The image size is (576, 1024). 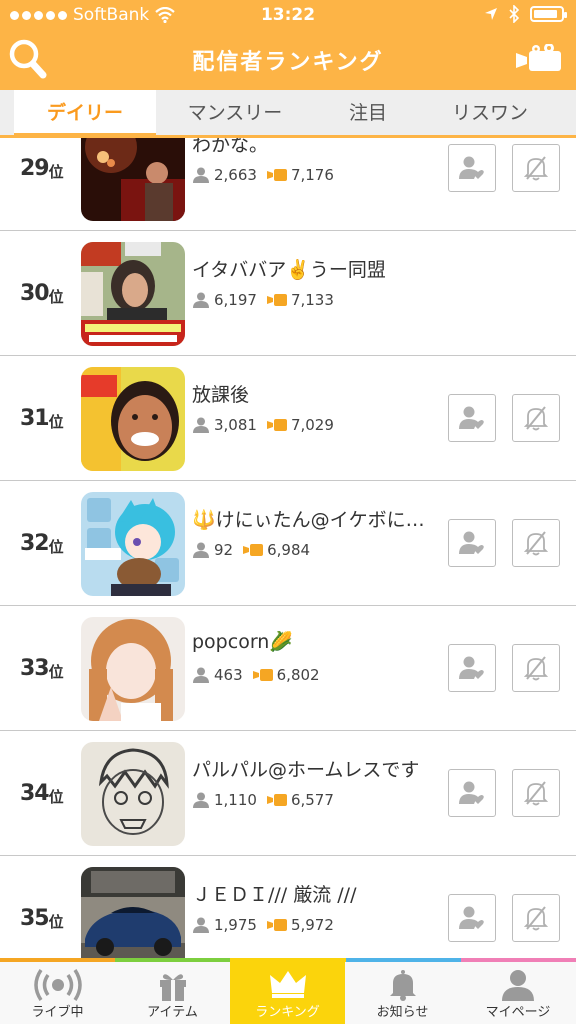 I want to click on listener-count: 3,081, so click(x=235, y=425).